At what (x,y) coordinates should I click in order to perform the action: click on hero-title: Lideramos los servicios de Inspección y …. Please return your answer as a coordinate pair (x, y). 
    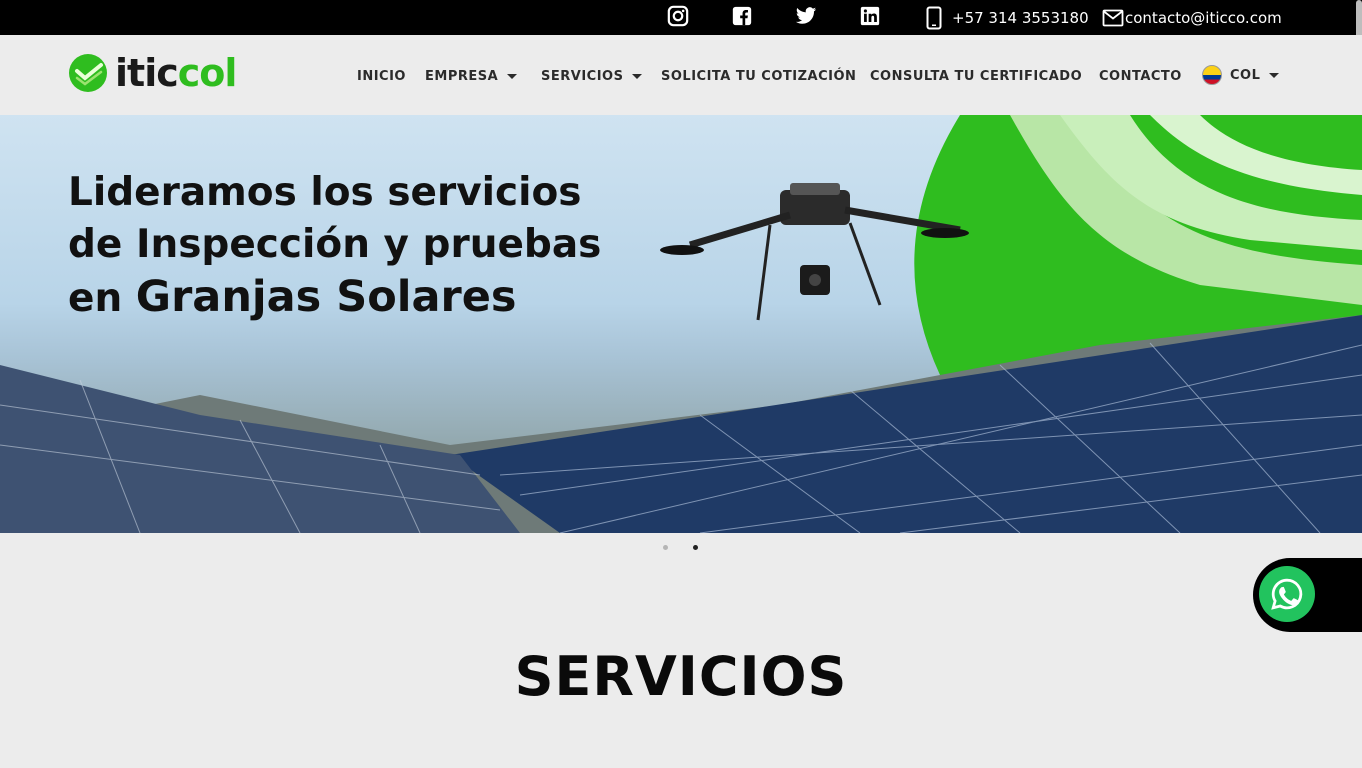
    Looking at the image, I should click on (334, 246).